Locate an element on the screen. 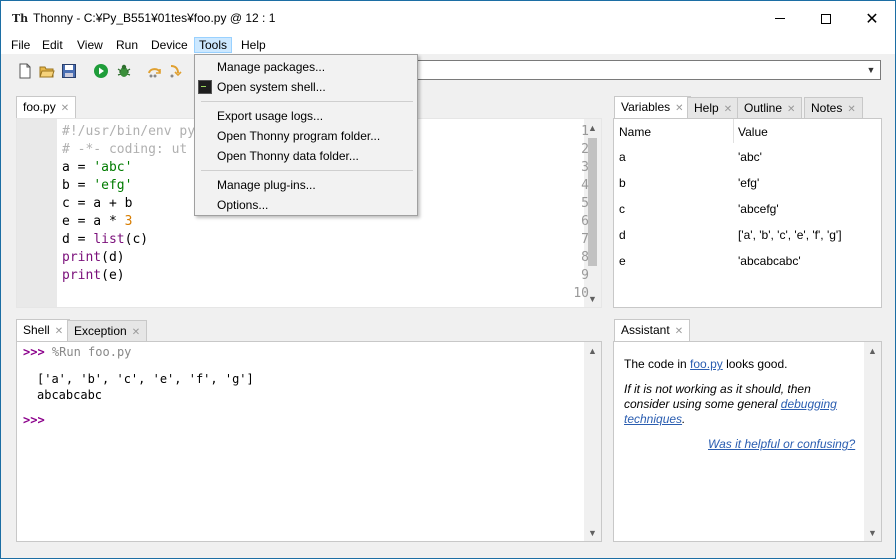  feedback-link-text: Was it helpful or confusing? is located at coordinates (781, 444).